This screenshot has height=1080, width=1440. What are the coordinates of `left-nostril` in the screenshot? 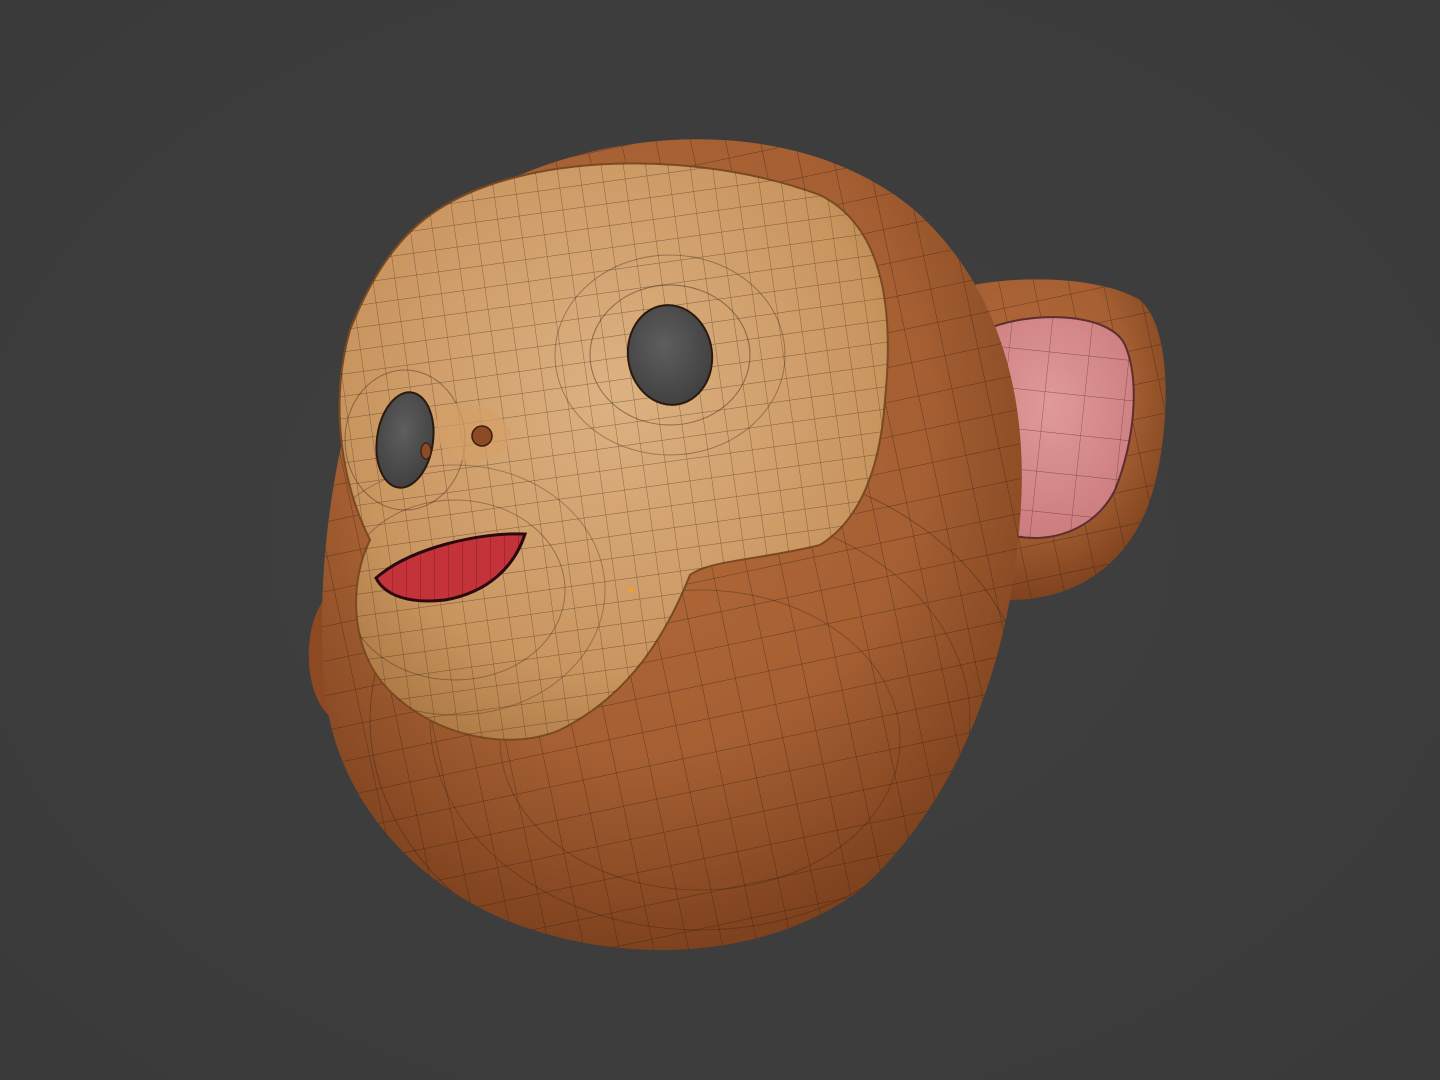 It's located at (426, 451).